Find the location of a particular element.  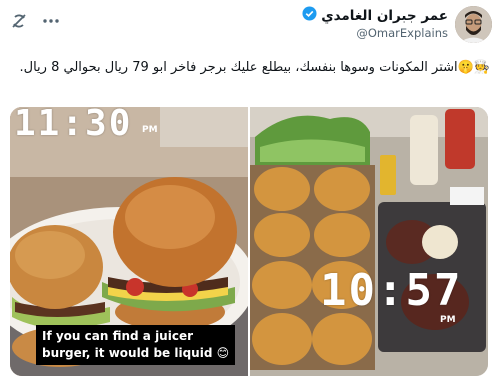

author-name: عمر جبران الغامدي is located at coordinates (384, 16).